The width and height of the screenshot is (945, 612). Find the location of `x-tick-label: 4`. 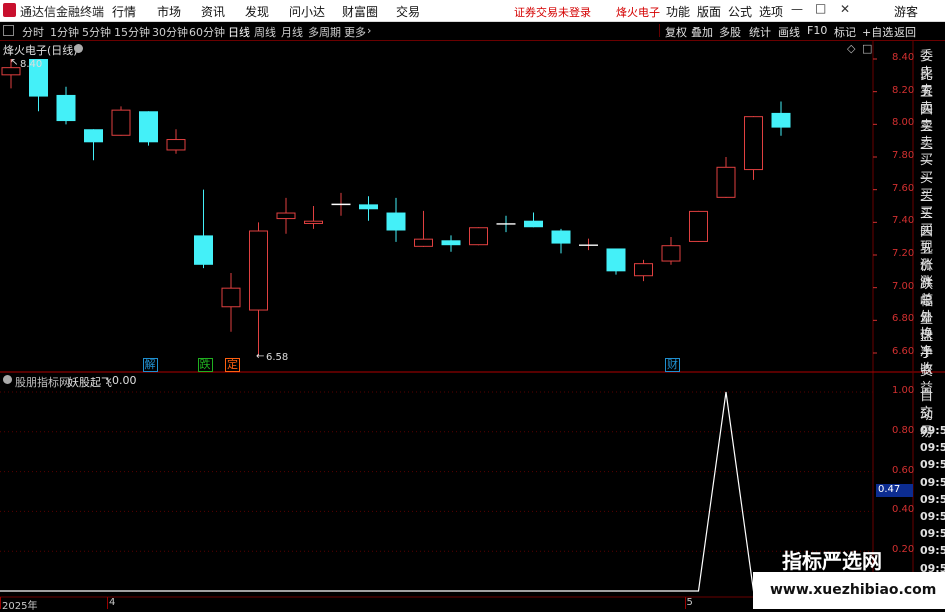

x-tick-label: 4 is located at coordinates (112, 602).